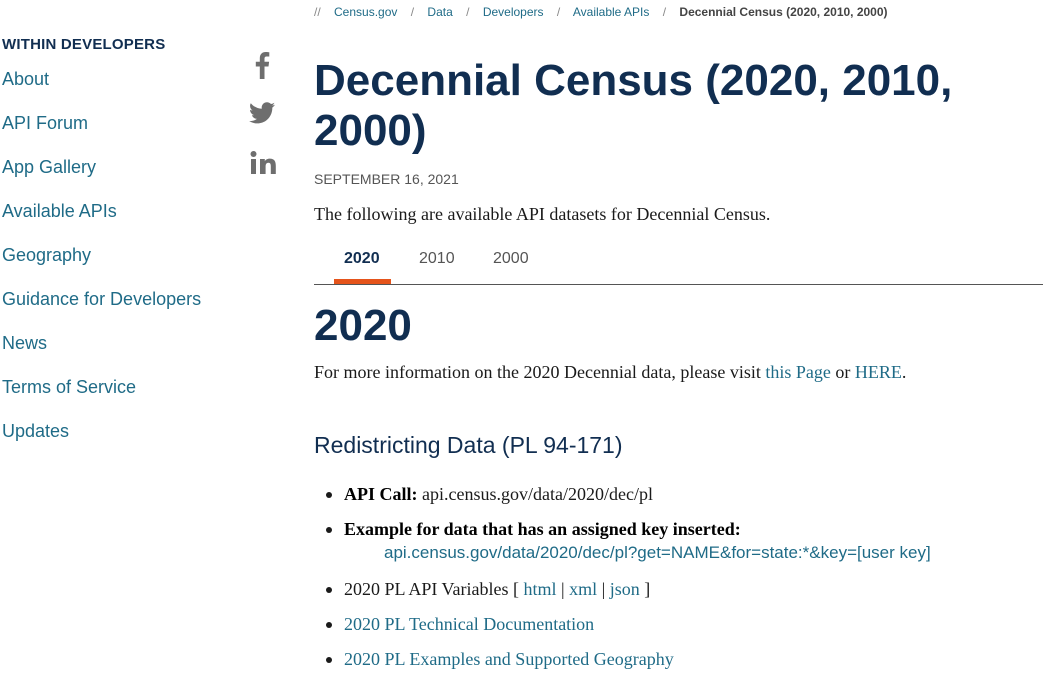  Describe the element at coordinates (363, 325) in the screenshot. I see `section-heading: 2020` at that location.